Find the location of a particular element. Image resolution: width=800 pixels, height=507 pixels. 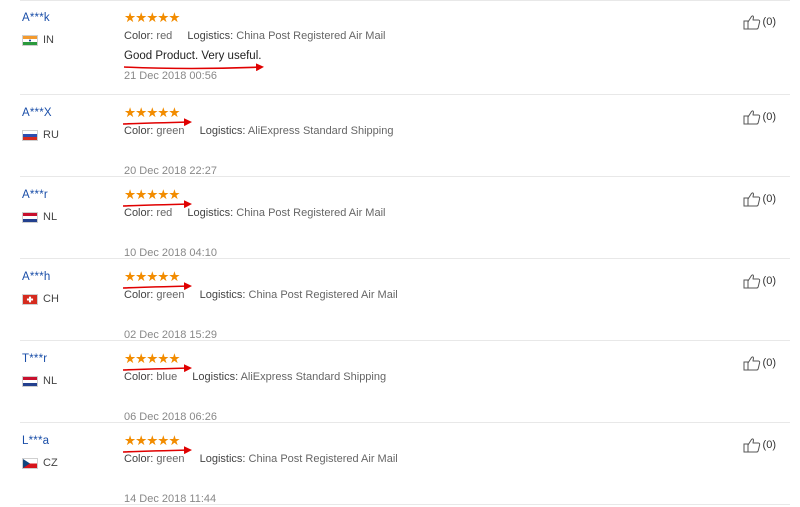

switzerland-flag-icon is located at coordinates (30, 299).